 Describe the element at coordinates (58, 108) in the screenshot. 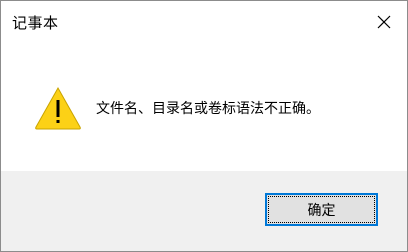

I see `warning-icon` at that location.